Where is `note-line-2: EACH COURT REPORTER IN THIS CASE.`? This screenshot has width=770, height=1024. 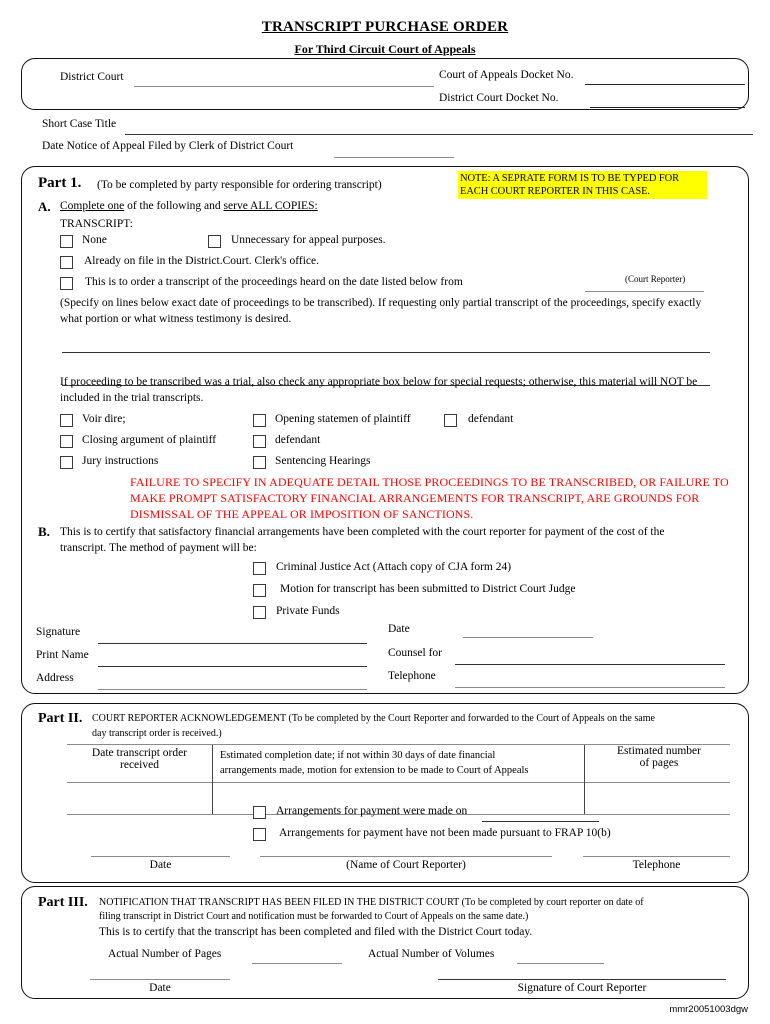 note-line-2: EACH COURT REPORTER IN THIS CASE. is located at coordinates (555, 191).